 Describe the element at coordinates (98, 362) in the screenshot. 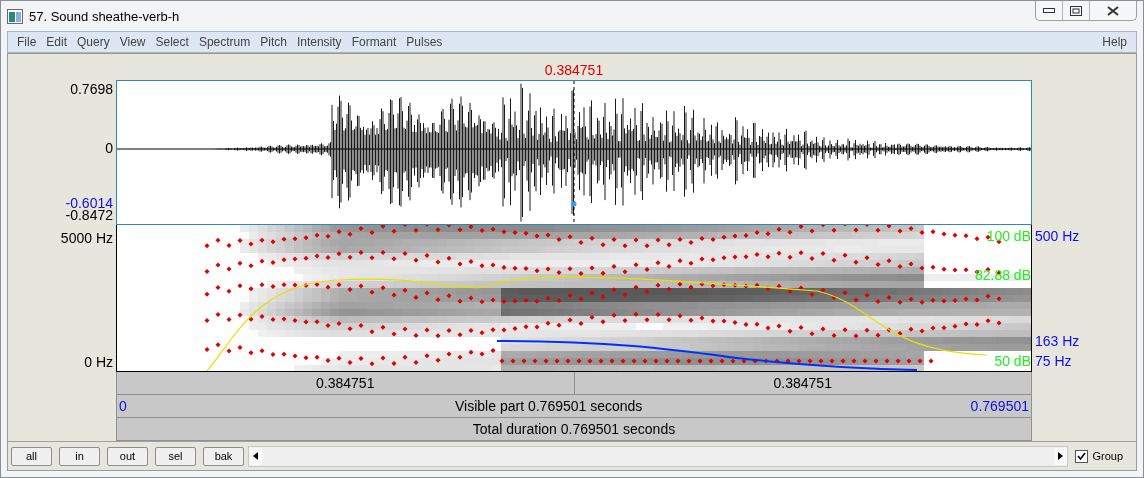

I see `axis-label: 0 Hz` at that location.